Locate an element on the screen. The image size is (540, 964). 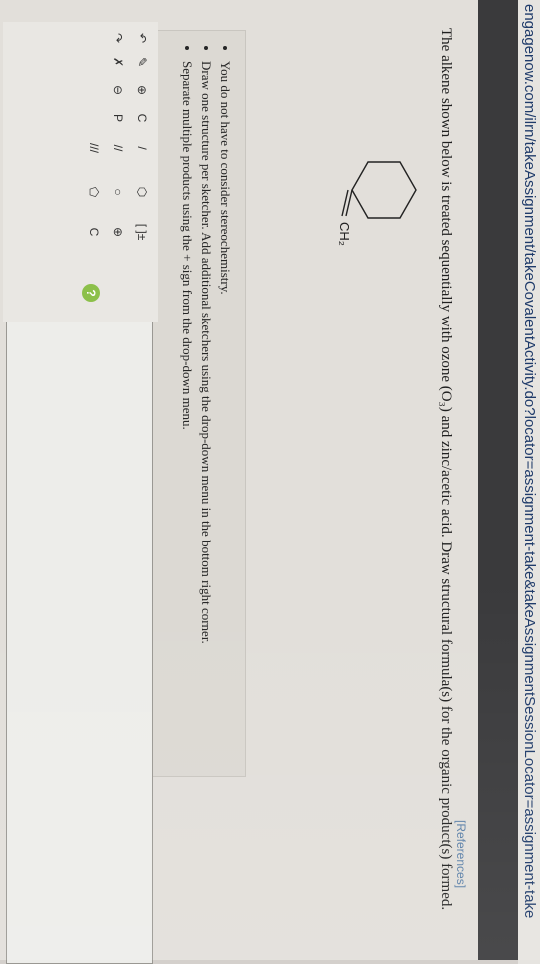
atom-icon: C is located at coordinates (94, 232).